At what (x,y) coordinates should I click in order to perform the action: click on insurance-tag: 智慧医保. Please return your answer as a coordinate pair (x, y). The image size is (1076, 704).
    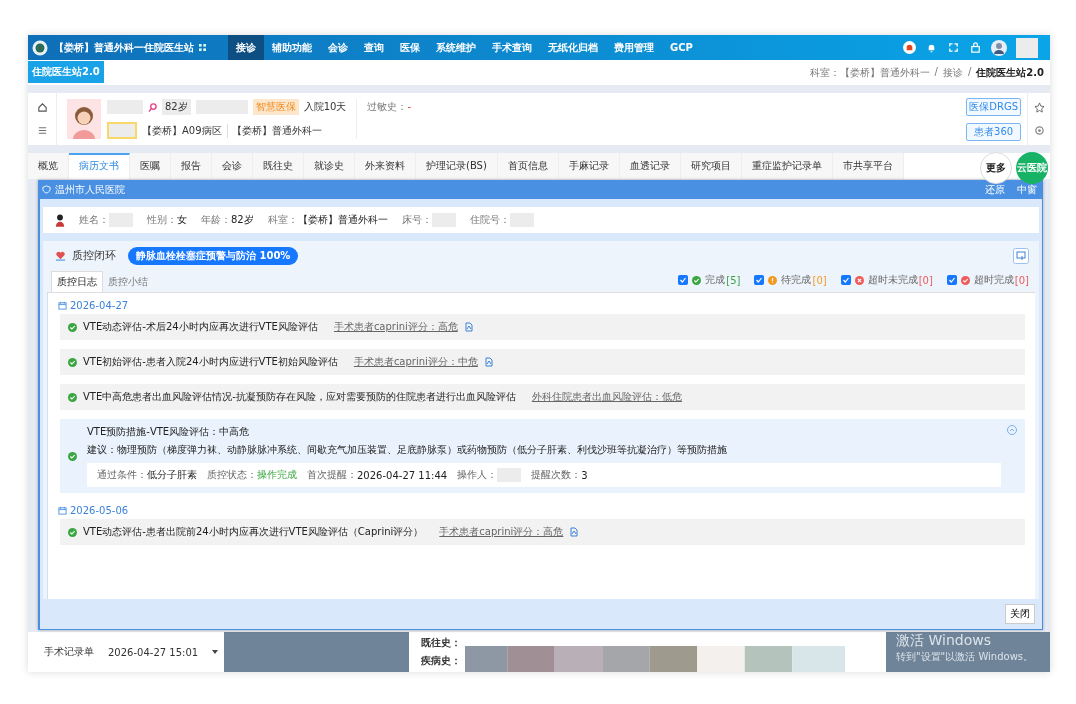
    Looking at the image, I should click on (275, 107).